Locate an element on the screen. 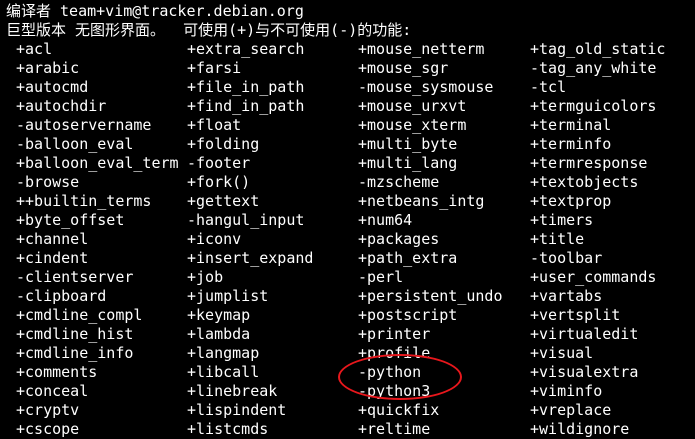  feature-item: +wildignore is located at coordinates (580, 429).